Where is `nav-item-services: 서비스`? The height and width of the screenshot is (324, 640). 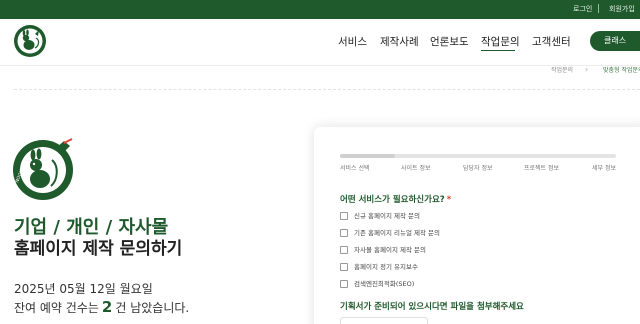
nav-item-services: 서비스 is located at coordinates (352, 42).